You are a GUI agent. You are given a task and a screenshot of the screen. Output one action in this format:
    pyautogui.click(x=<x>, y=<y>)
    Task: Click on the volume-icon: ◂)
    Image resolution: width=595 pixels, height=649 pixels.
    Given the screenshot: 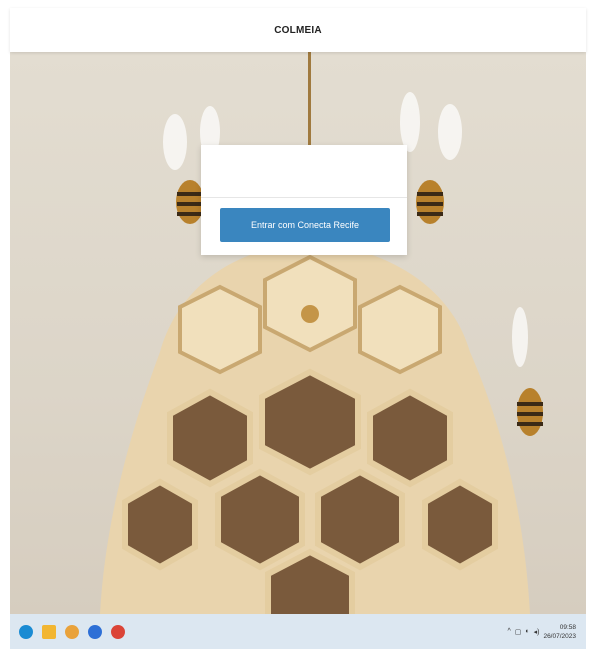 What is the action you would take?
    pyautogui.click(x=537, y=632)
    